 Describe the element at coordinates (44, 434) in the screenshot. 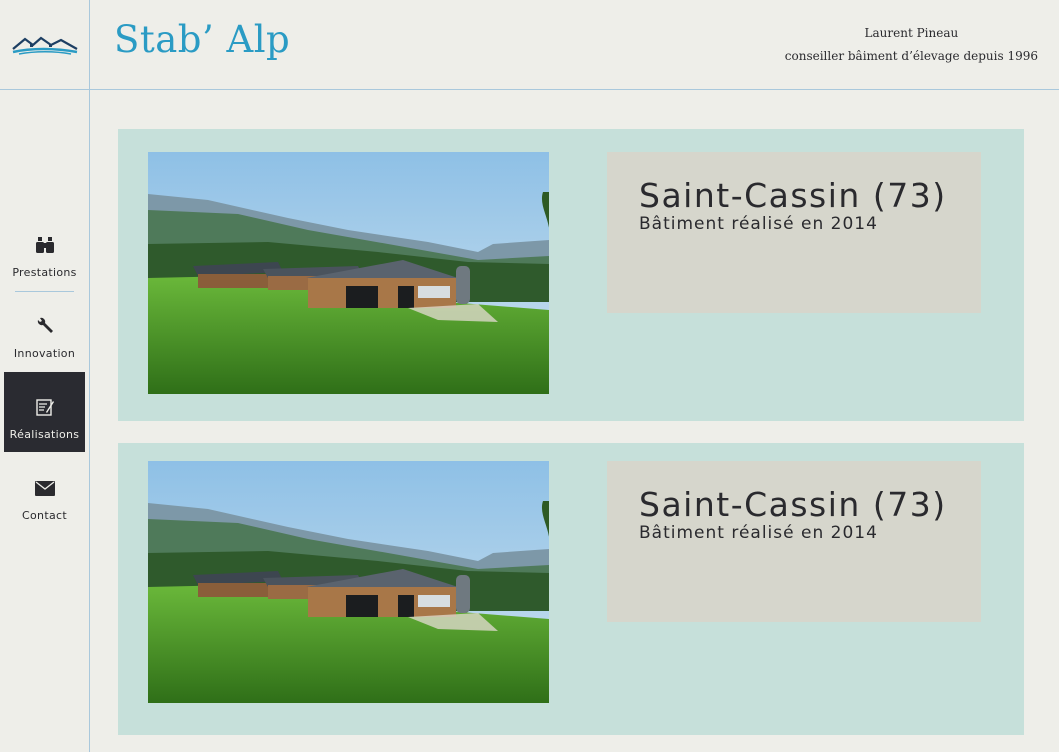

I see `sidebar-item-label: Réalisations` at that location.